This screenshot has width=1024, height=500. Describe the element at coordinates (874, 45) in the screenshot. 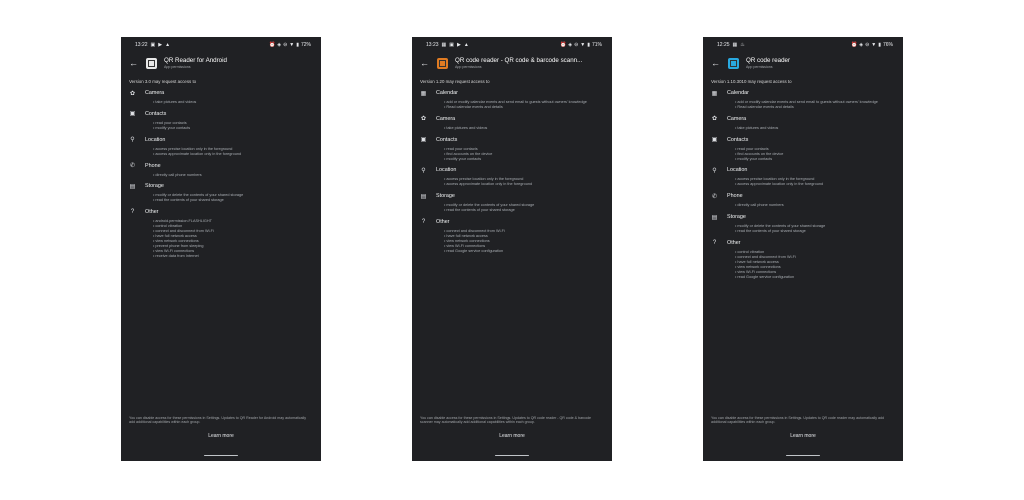

I see `wifi-icon: ▼` at that location.